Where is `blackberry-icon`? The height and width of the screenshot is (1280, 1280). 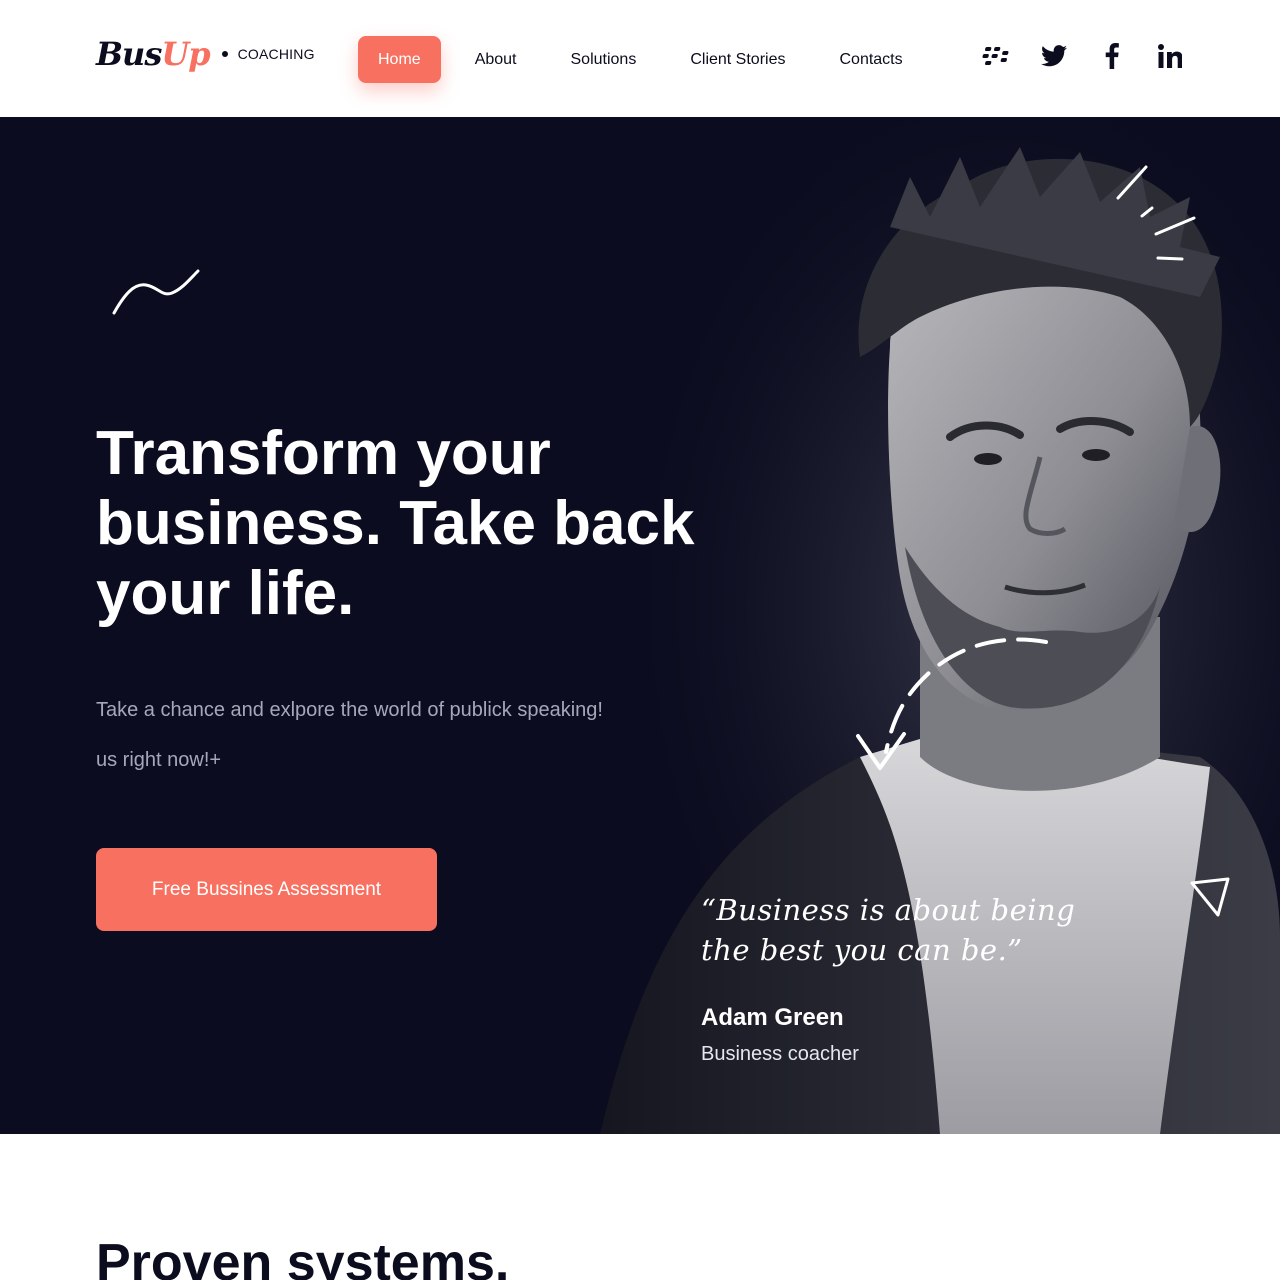
blackberry-icon is located at coordinates (996, 56).